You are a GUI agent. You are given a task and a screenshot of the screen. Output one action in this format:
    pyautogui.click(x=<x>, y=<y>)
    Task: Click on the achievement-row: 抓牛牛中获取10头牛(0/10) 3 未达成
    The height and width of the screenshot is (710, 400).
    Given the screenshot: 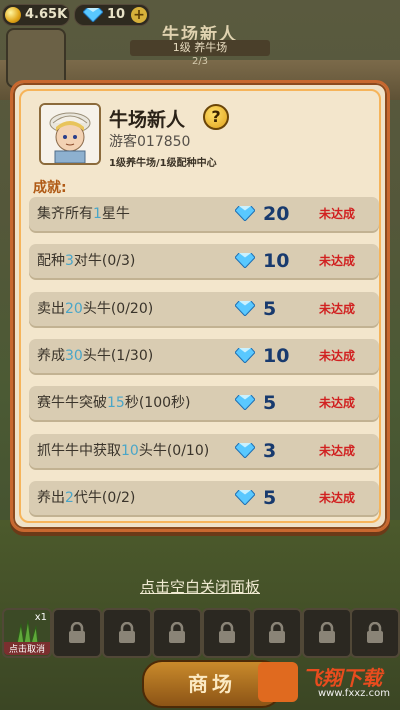 What is the action you would take?
    pyautogui.click(x=204, y=450)
    